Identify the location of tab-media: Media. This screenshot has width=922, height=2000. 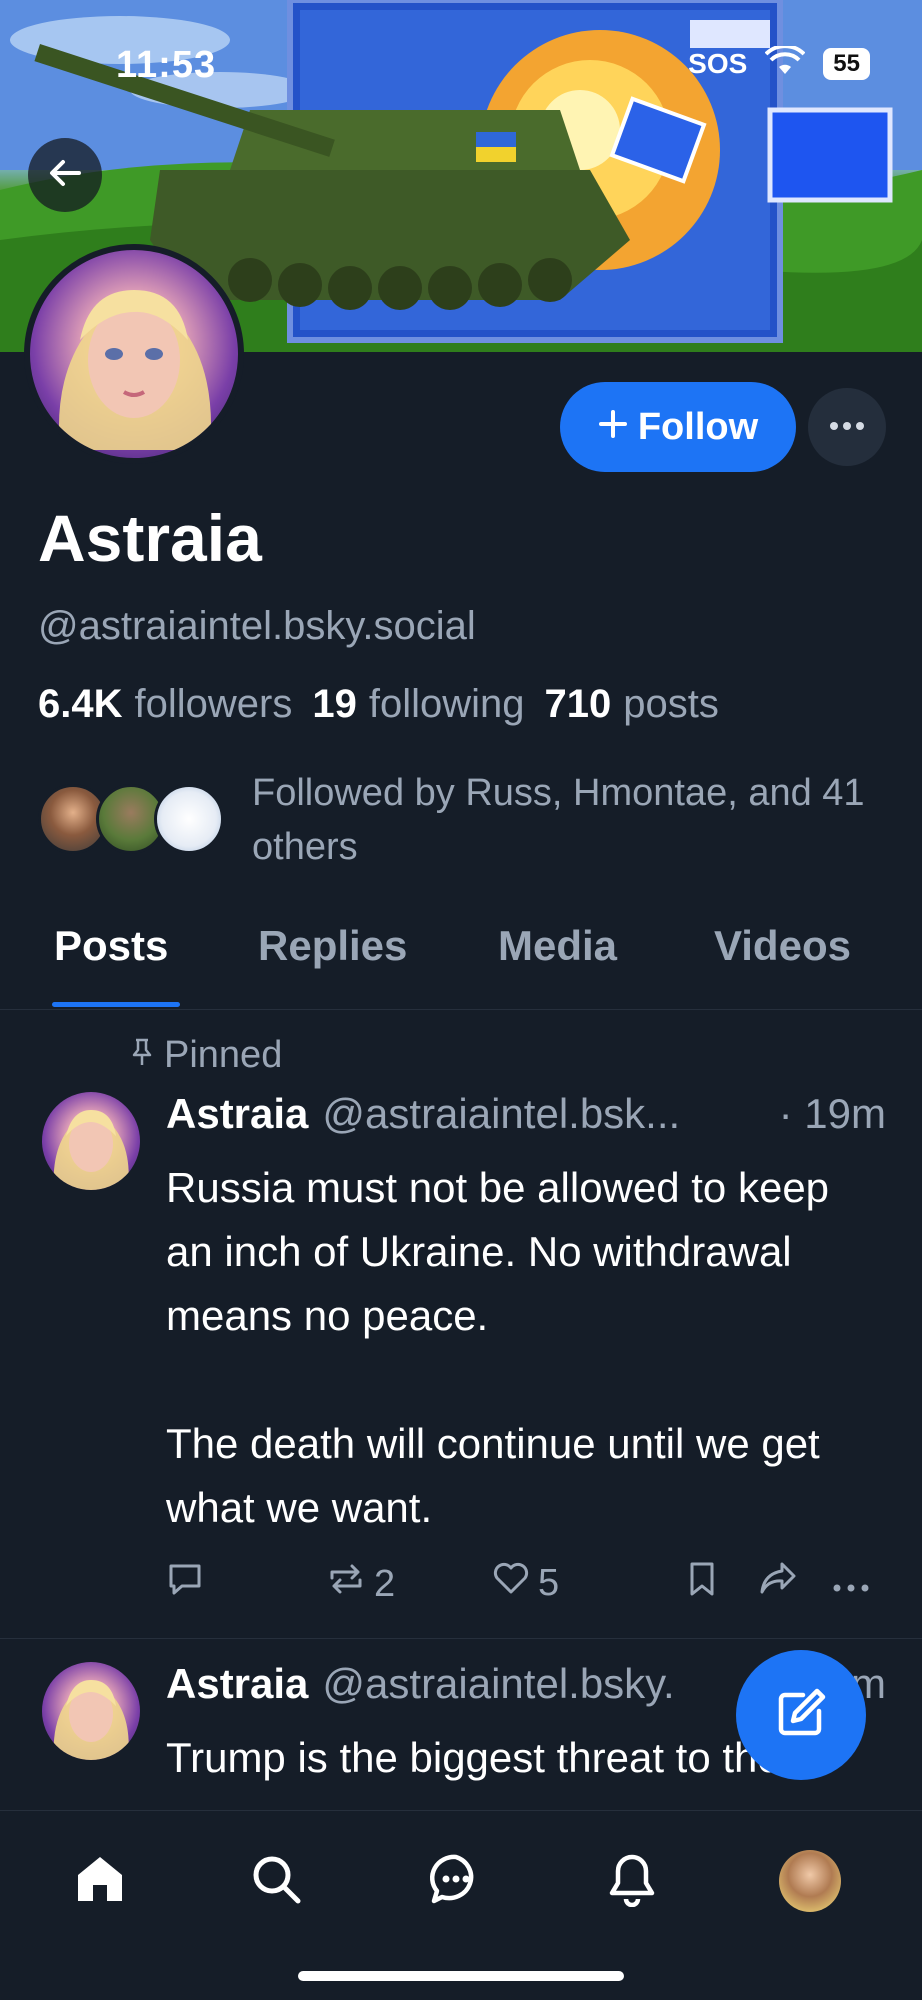
(557, 946).